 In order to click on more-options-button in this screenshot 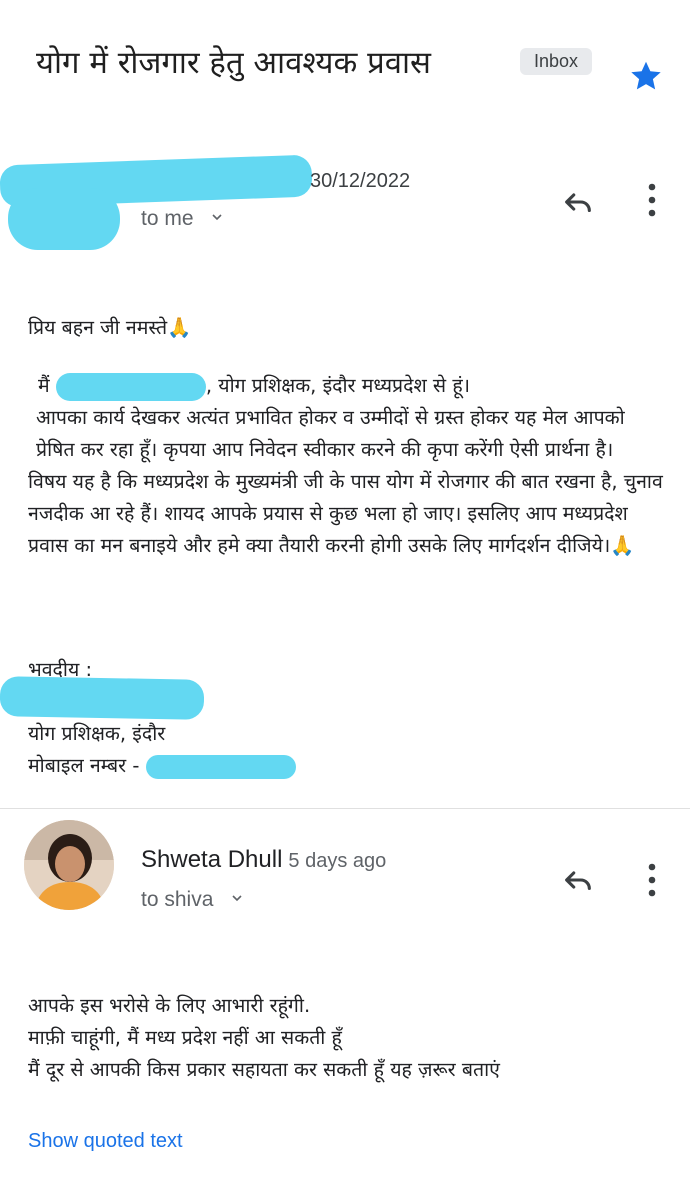, I will do `click(652, 200)`.